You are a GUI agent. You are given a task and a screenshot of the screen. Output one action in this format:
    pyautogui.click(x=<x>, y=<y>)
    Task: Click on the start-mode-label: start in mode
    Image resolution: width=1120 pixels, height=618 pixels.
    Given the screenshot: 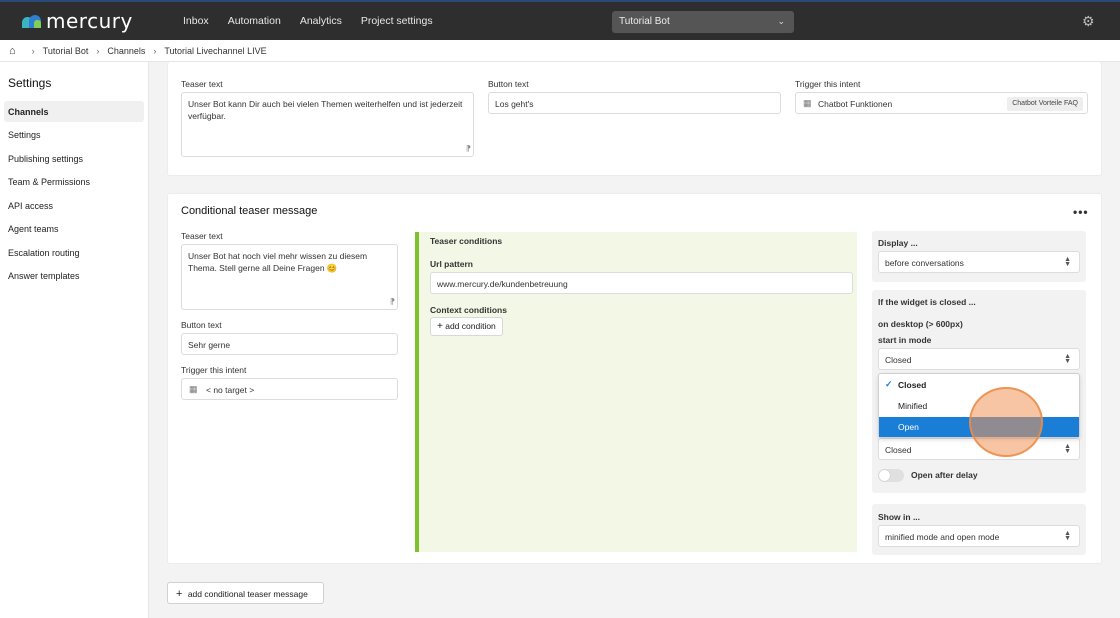 What is the action you would take?
    pyautogui.click(x=905, y=340)
    